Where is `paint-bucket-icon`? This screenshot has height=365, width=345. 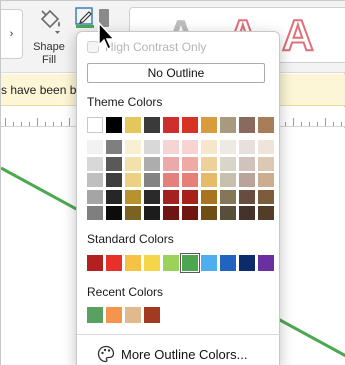
paint-bucket-icon is located at coordinates (50, 21).